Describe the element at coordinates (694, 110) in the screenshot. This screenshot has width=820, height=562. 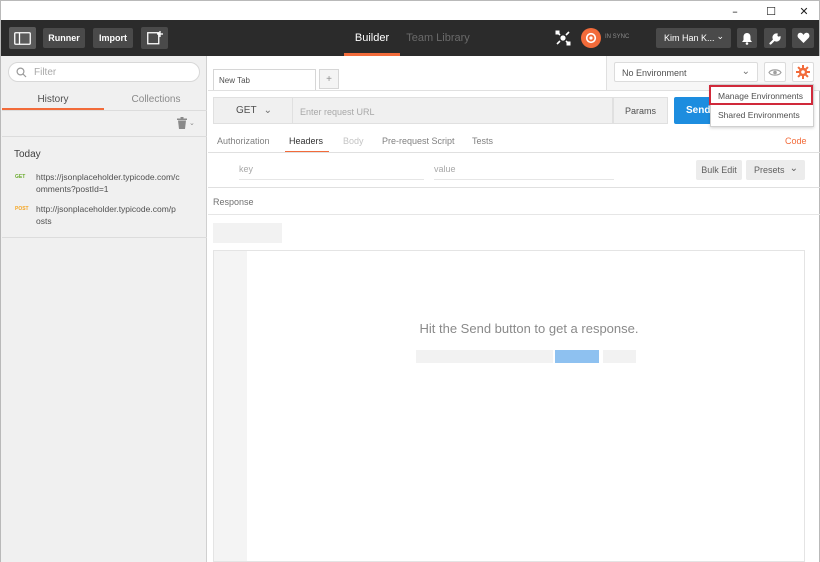
I see `send-button: Send` at that location.